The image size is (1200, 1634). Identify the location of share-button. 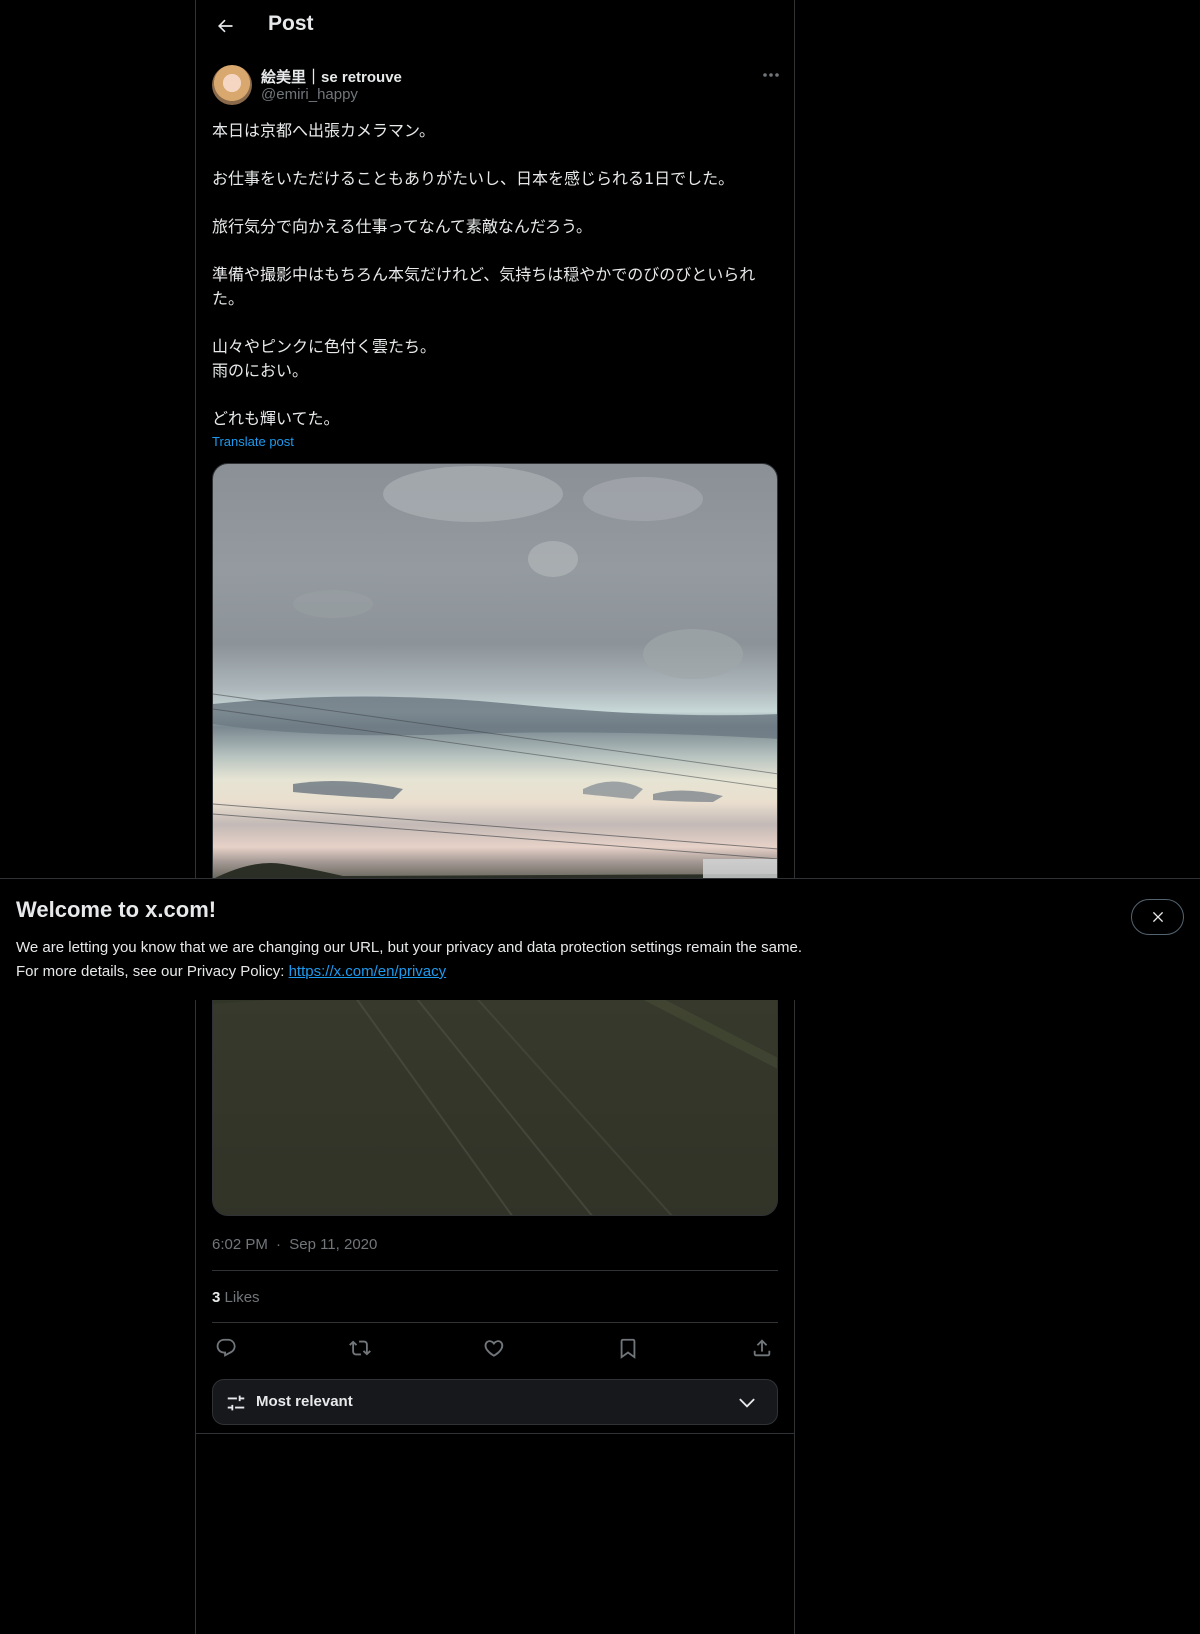
(762, 1348).